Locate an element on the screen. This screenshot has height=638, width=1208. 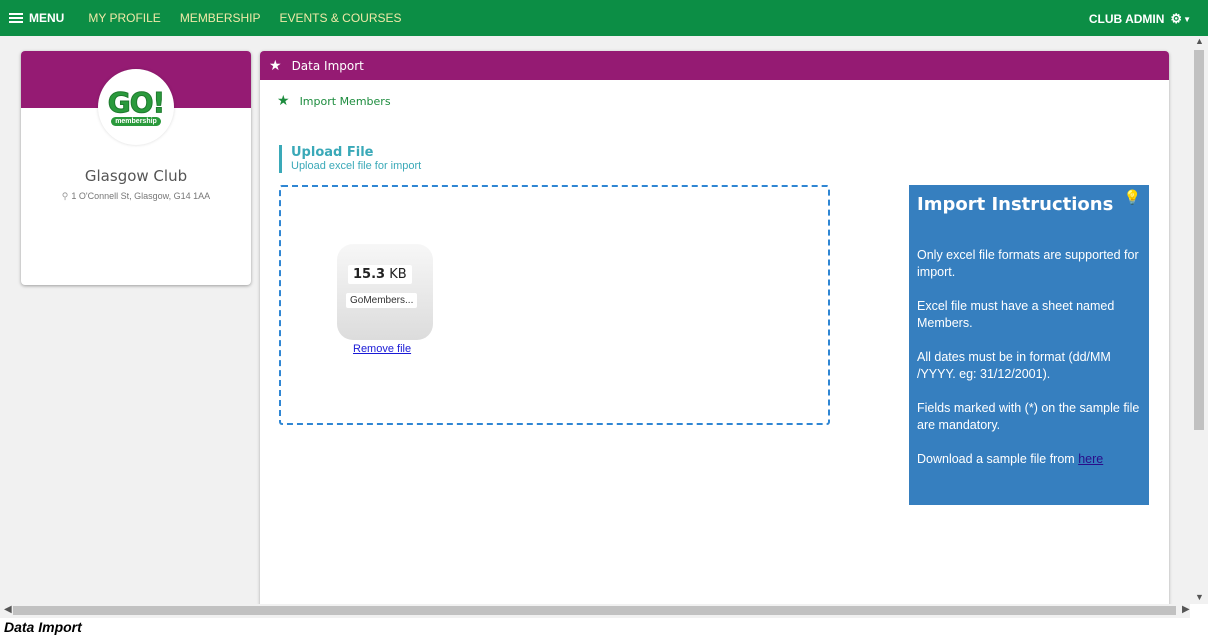
vertical-scroll-thumb is located at coordinates (1199, 240).